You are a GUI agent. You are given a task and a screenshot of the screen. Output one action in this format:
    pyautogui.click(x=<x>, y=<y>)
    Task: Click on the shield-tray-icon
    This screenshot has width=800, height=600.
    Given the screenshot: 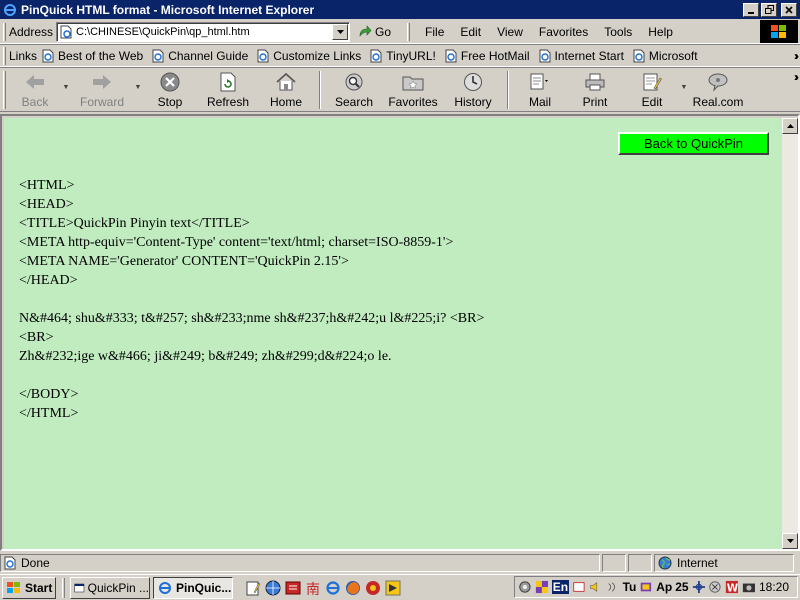 What is the action you would take?
    pyautogui.click(x=715, y=587)
    